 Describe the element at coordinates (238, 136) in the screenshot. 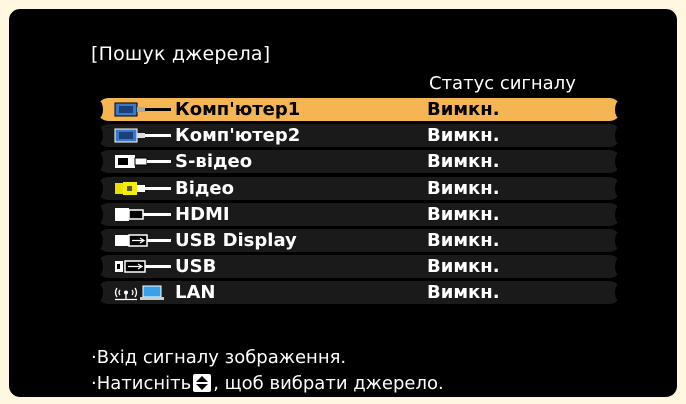

I see `source-name: Комп'ютер2` at that location.